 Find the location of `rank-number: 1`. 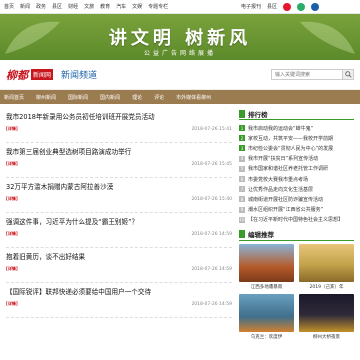

rank-number: 1 is located at coordinates (242, 128).